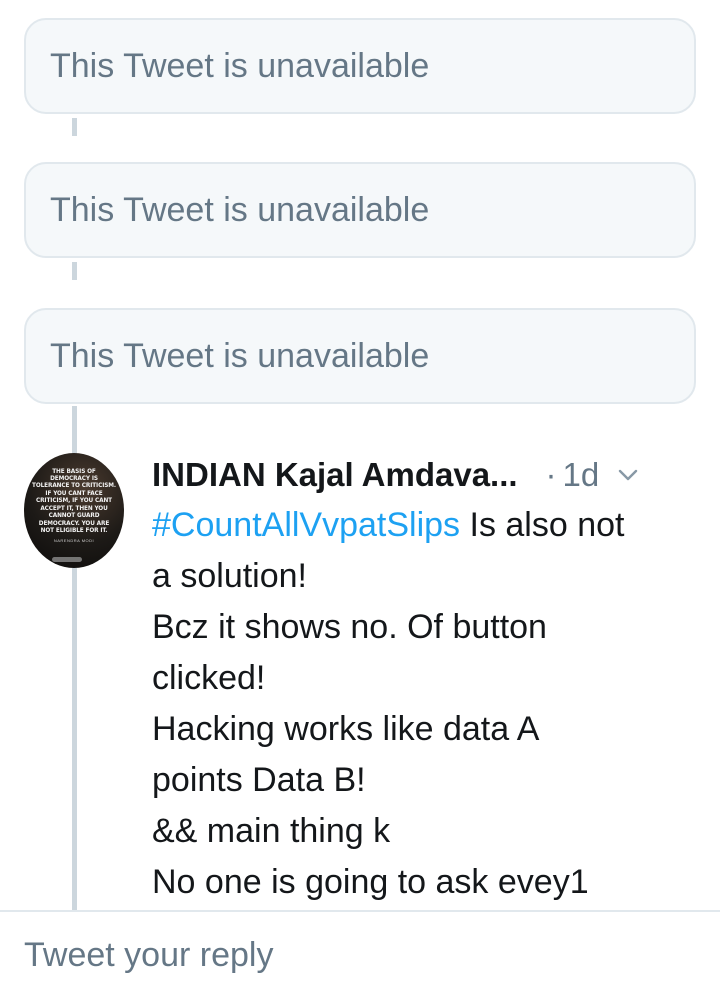 This screenshot has width=720, height=998. What do you see at coordinates (349, 627) in the screenshot?
I see `tweet-body-line: Bcz it shows no. Of button` at bounding box center [349, 627].